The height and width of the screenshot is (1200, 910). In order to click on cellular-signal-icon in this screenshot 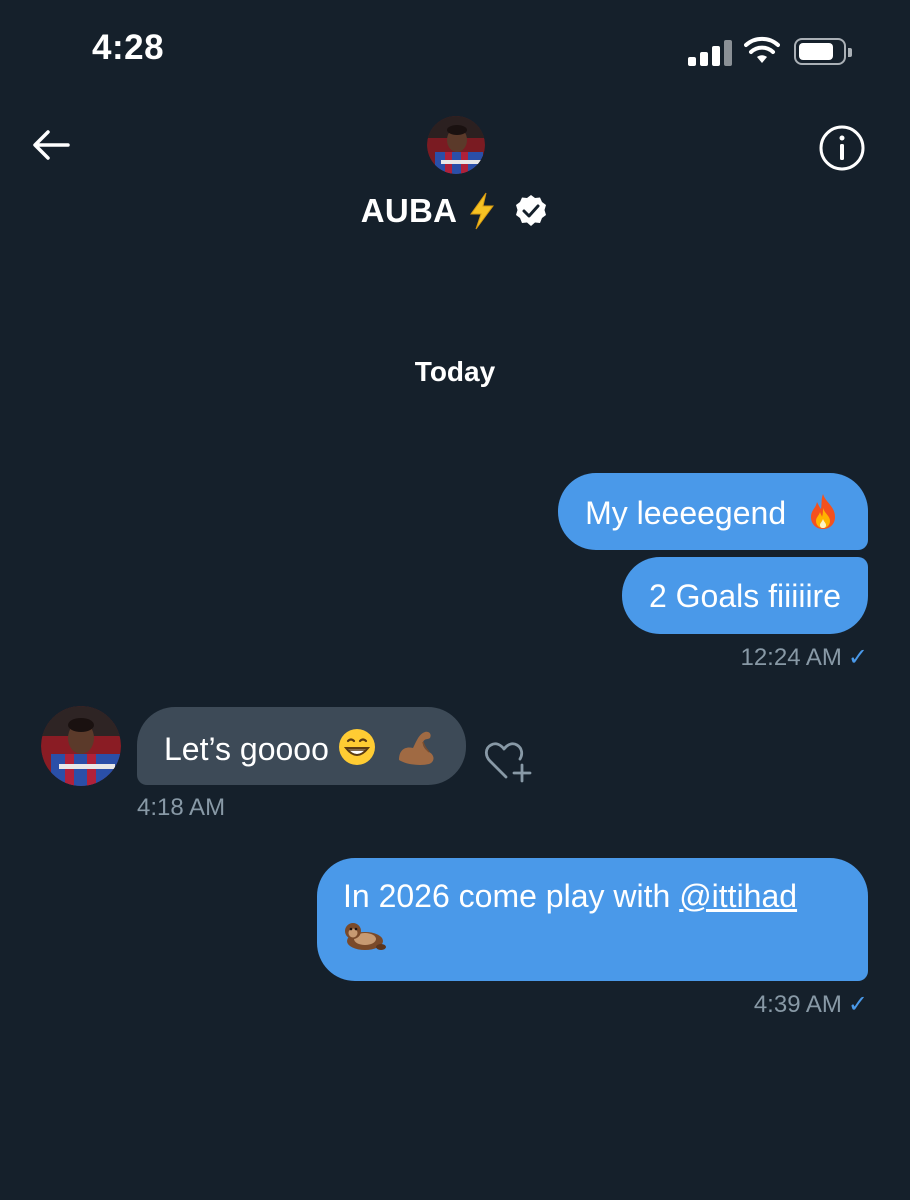, I will do `click(712, 53)`.